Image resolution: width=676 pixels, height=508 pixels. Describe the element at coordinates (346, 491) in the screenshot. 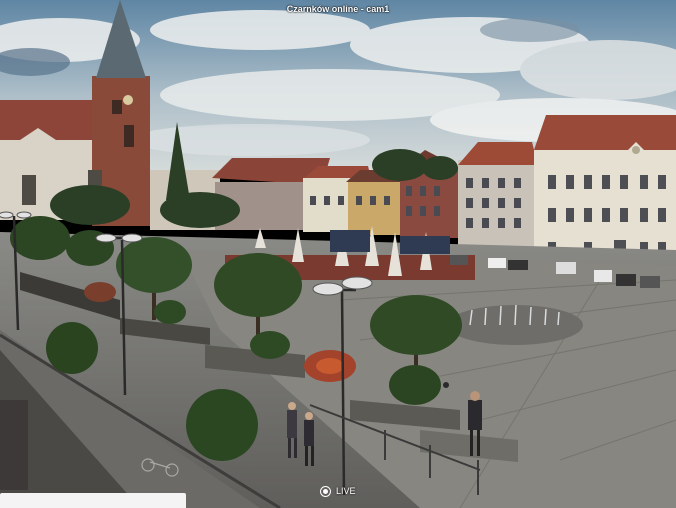

I see `live-label: LIVE` at that location.